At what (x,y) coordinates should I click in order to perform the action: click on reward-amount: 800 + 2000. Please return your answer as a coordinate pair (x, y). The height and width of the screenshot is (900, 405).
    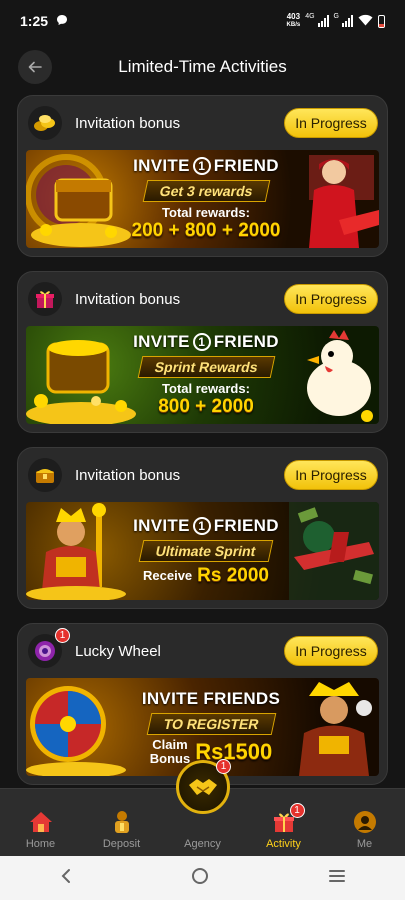
    Looking at the image, I should click on (206, 406).